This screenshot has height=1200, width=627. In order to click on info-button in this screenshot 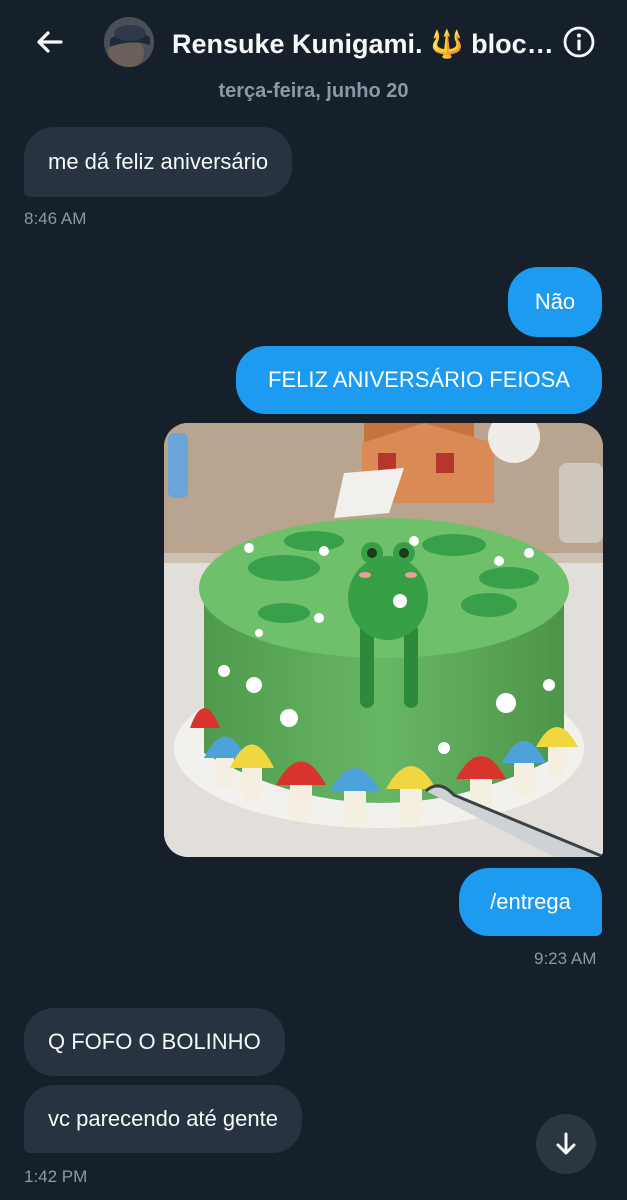, I will do `click(579, 42)`.